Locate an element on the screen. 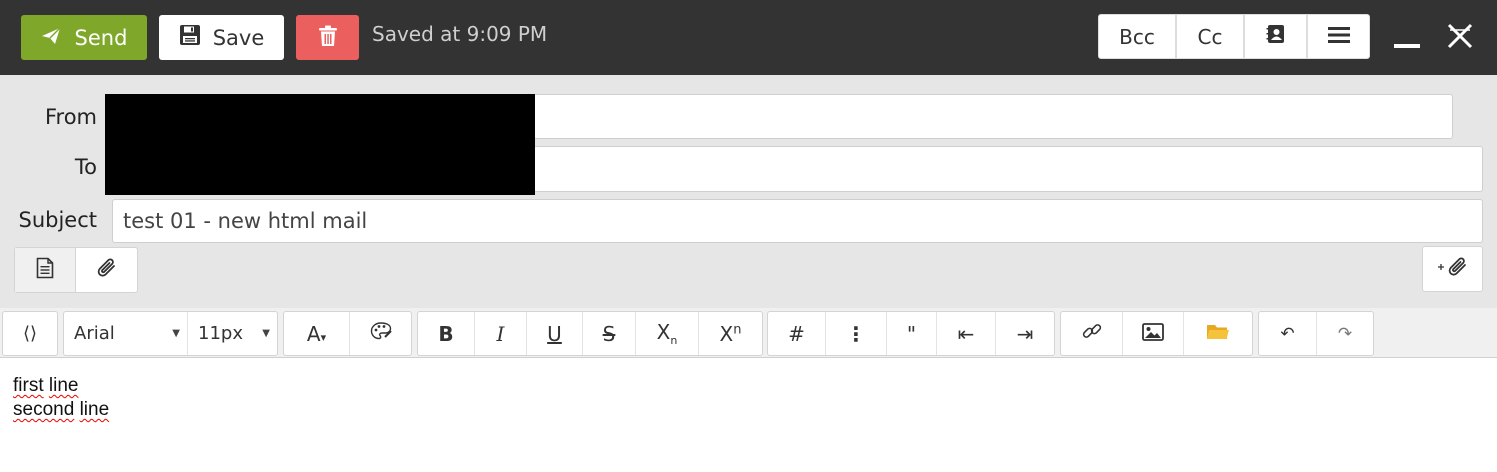 Image resolution: width=1497 pixels, height=472 pixels. insert-file-button is located at coordinates (1218, 333).